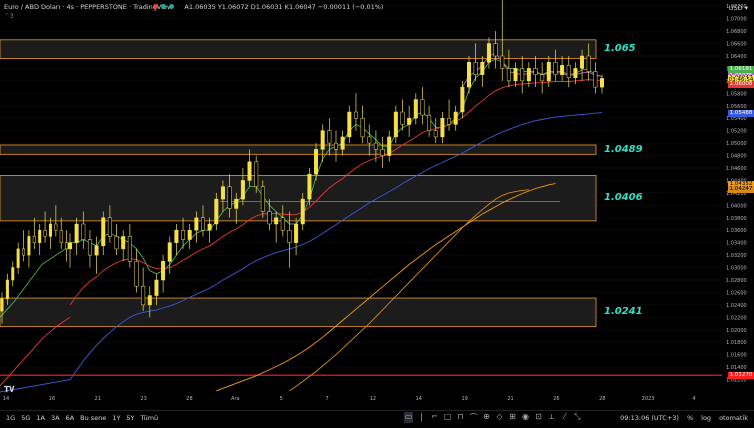  I want to click on timeframe-button: Tümü, so click(150, 418).